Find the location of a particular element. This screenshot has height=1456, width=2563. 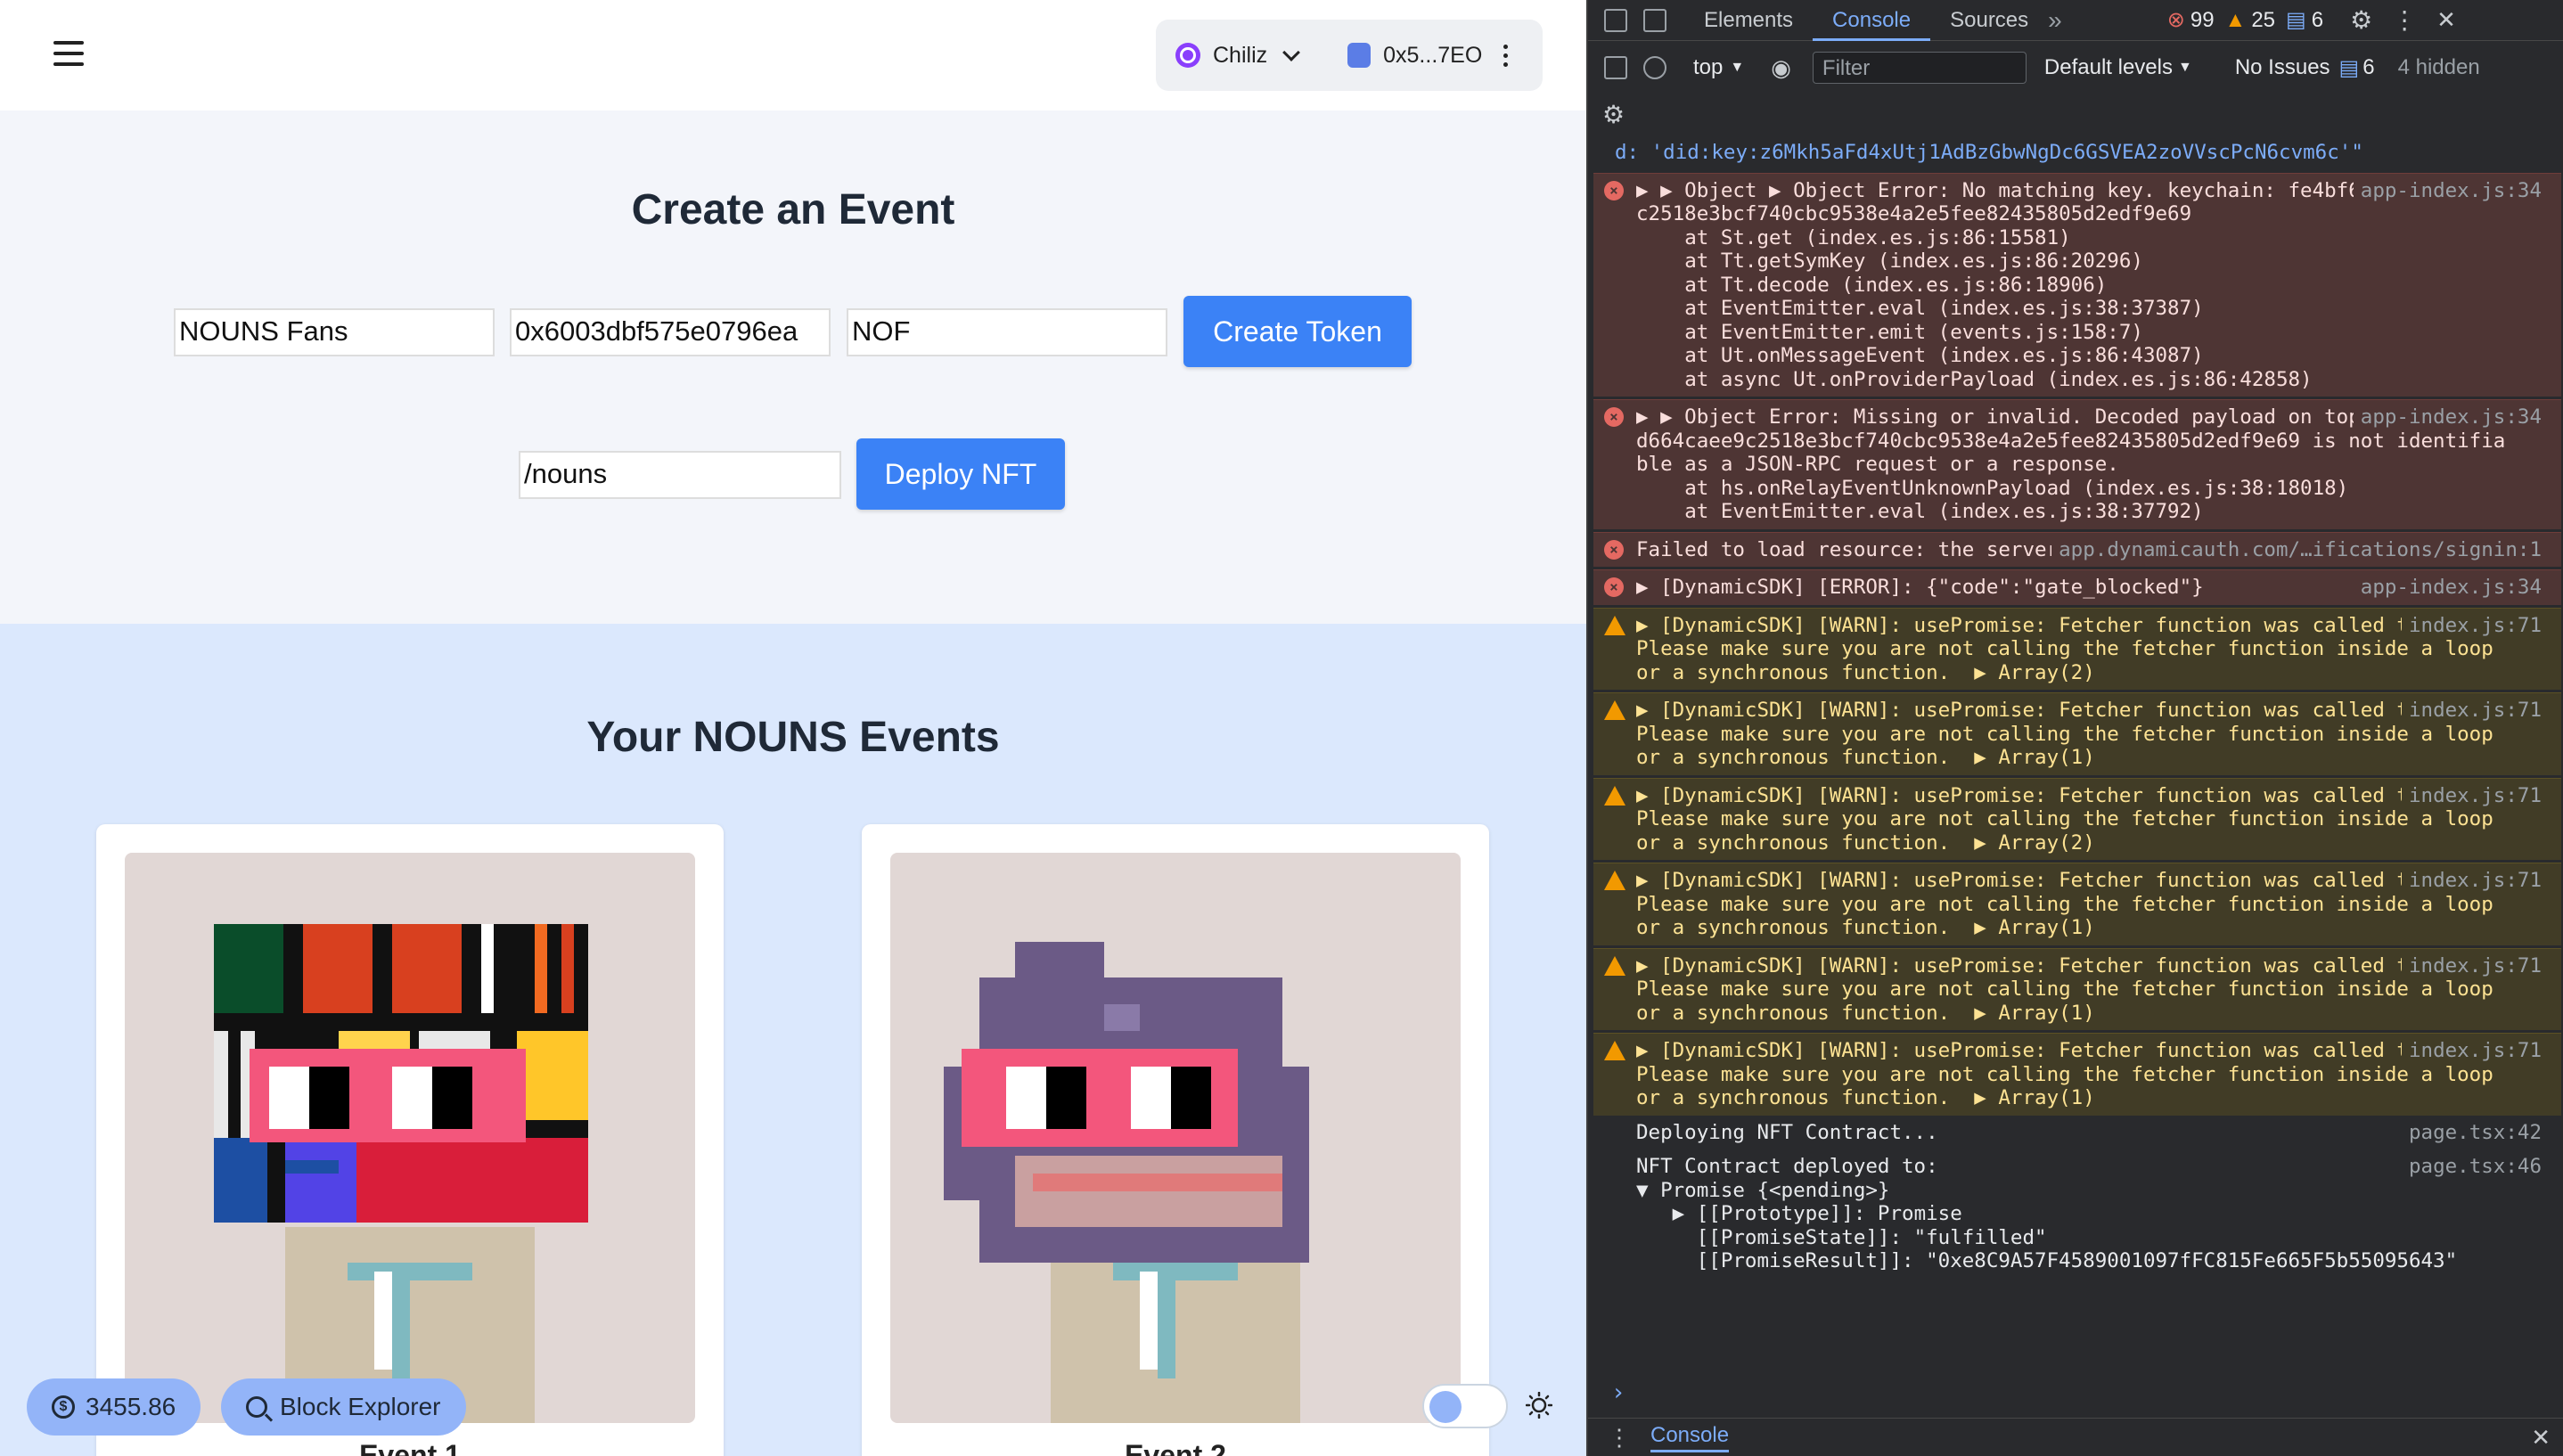

wallet-address: 0x5...7EO is located at coordinates (1432, 56).